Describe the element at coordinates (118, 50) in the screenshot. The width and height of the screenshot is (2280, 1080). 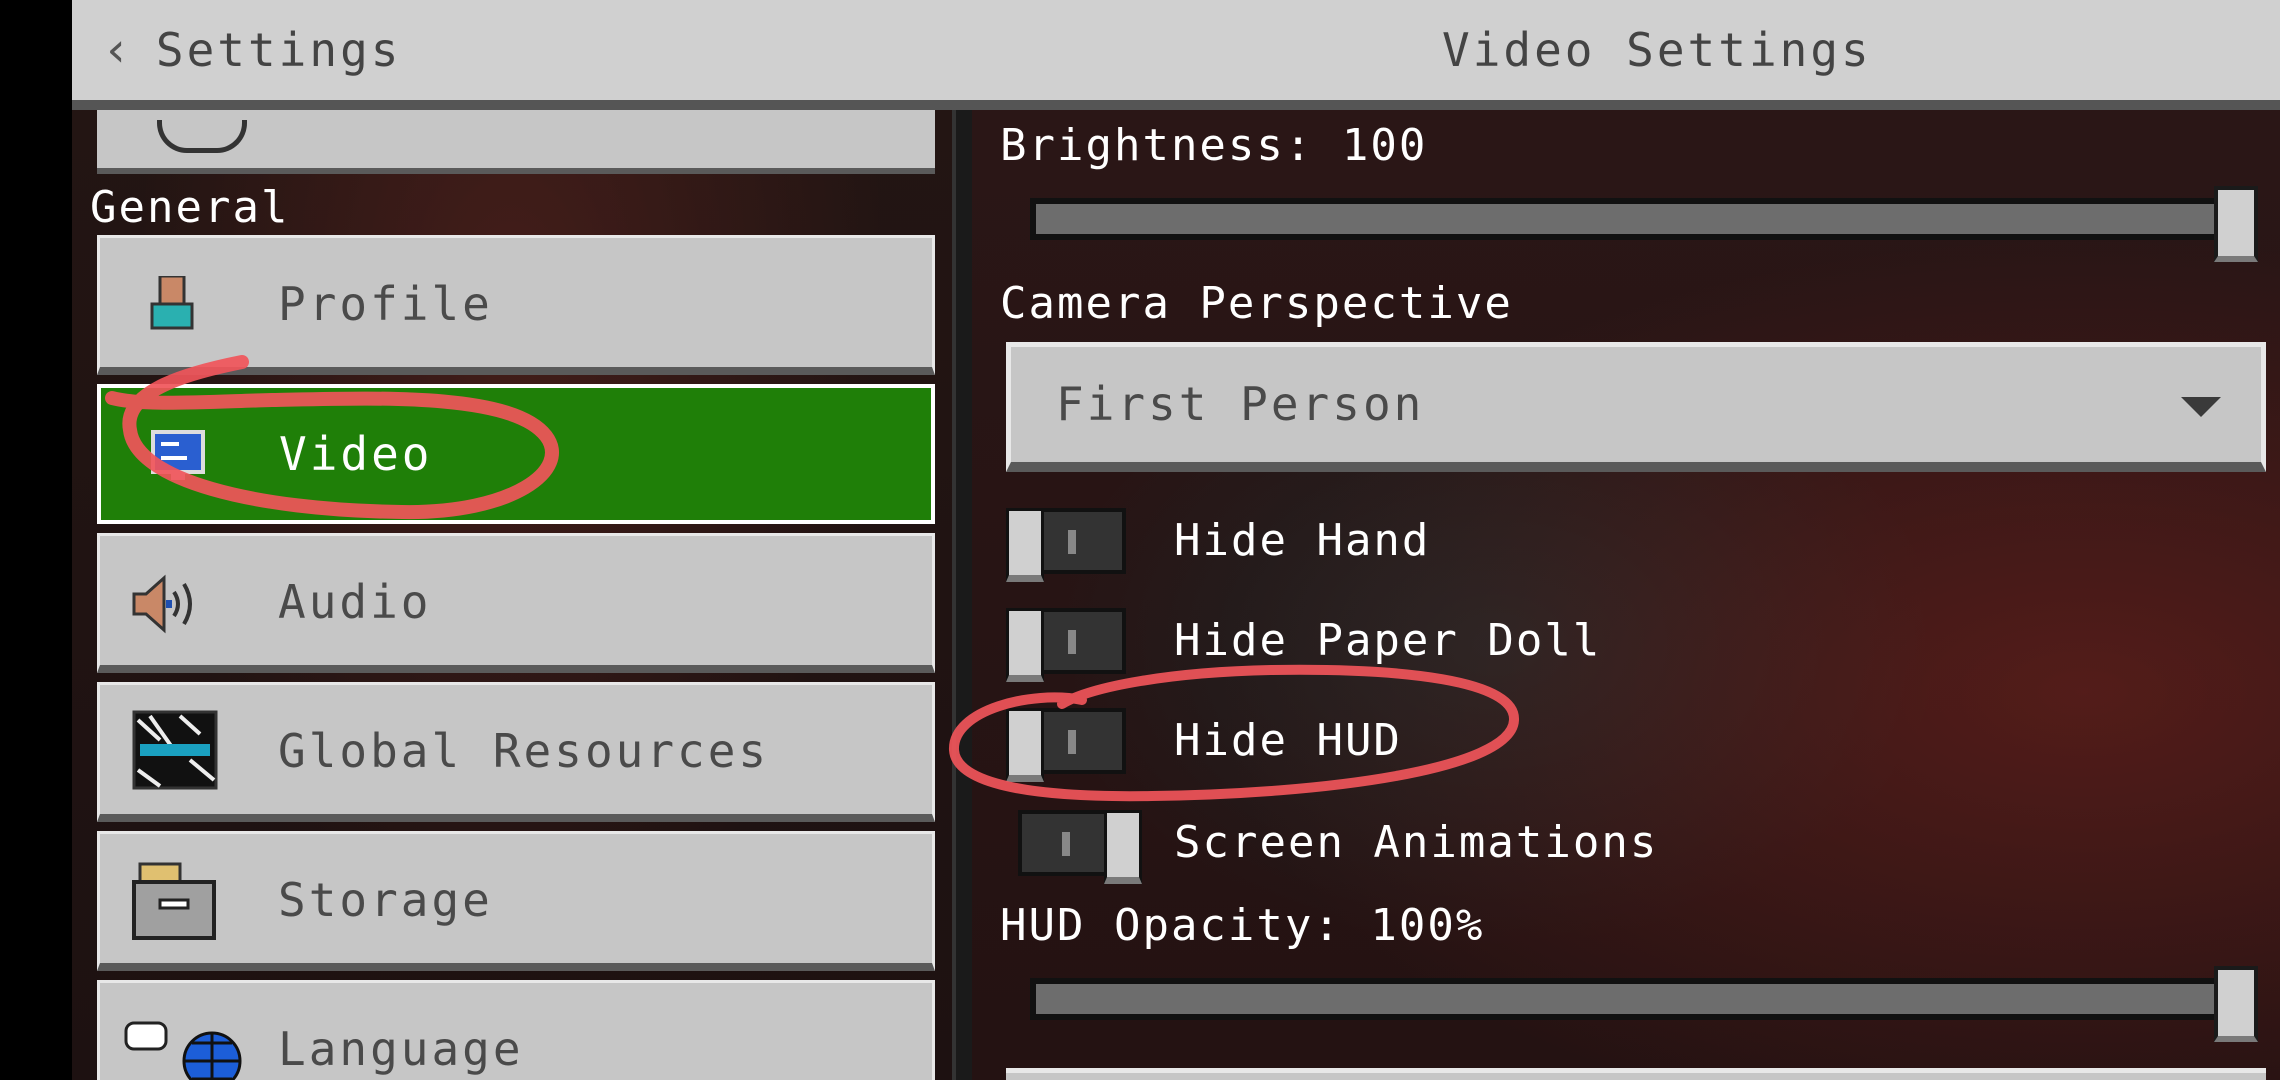
I see `chevron-left-icon: ‹` at that location.